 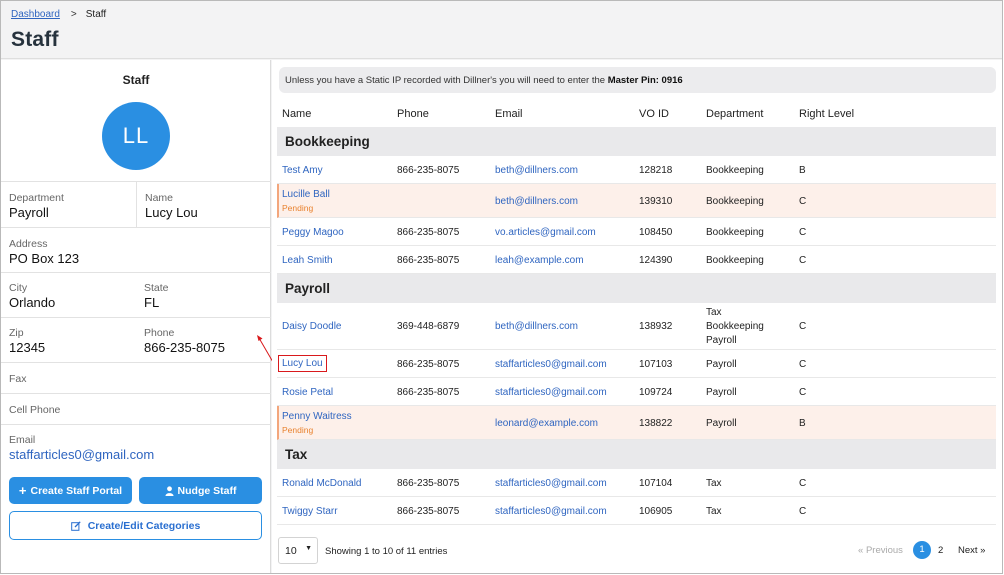 What do you see at coordinates (656, 483) in the screenshot?
I see `staff-vo-id: 107104` at bounding box center [656, 483].